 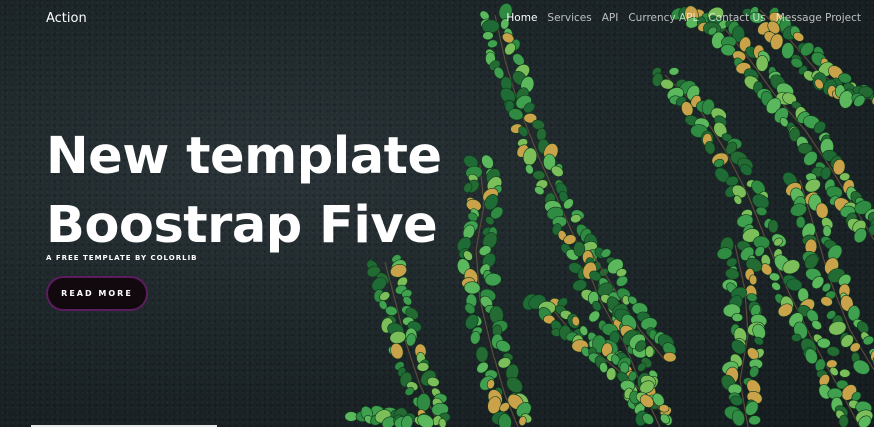 What do you see at coordinates (818, 18) in the screenshot?
I see `nav-item-message-project: Message Project` at bounding box center [818, 18].